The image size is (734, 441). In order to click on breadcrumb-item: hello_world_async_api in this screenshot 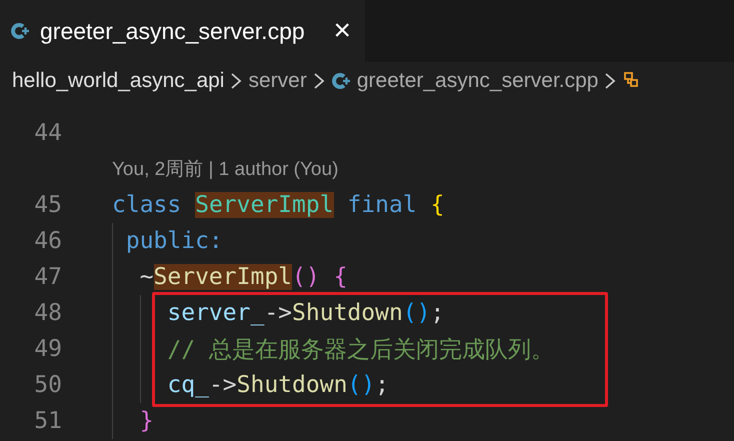, I will do `click(118, 81)`.